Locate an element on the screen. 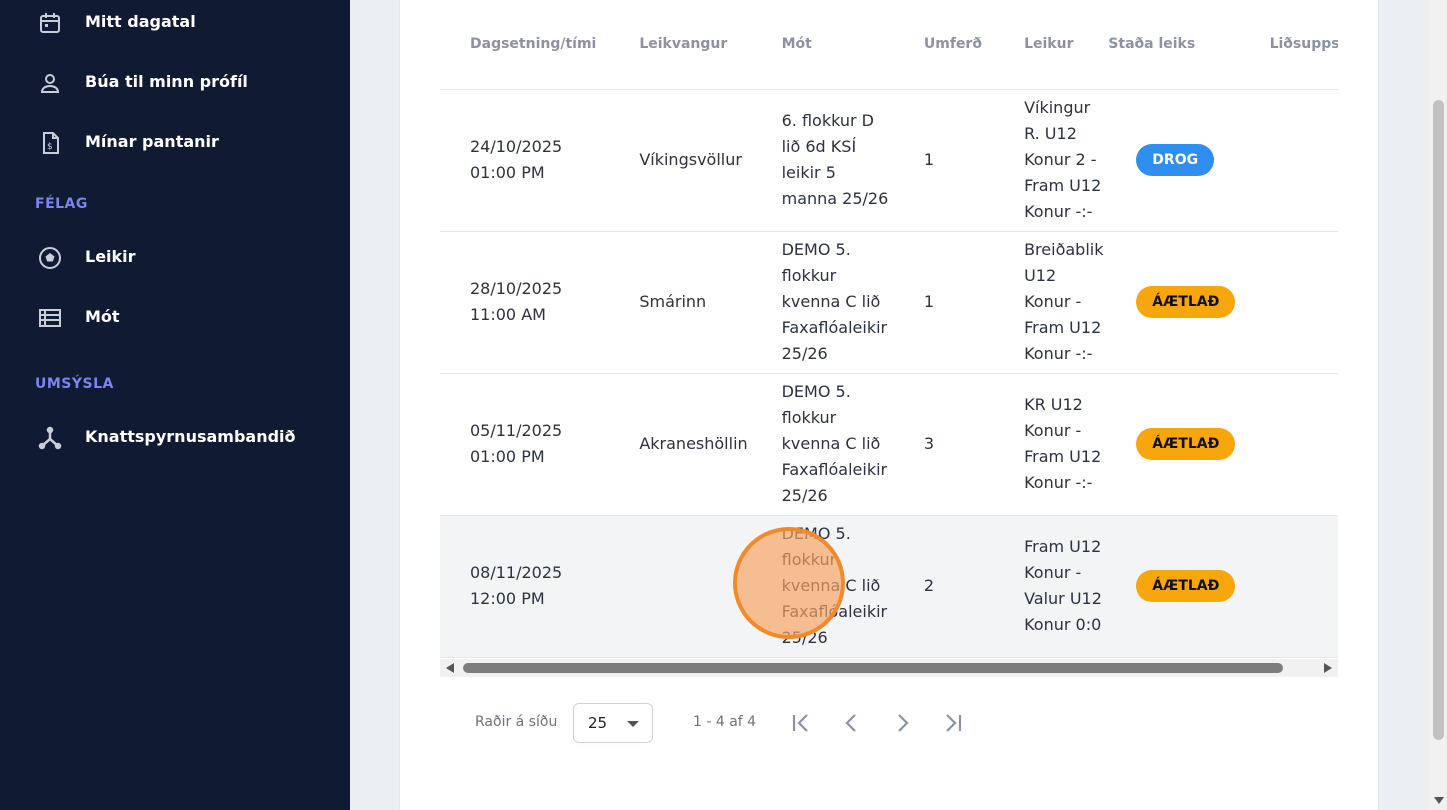 The width and height of the screenshot is (1447, 810). scroll-down-arrow-icon is located at coordinates (1439, 800).